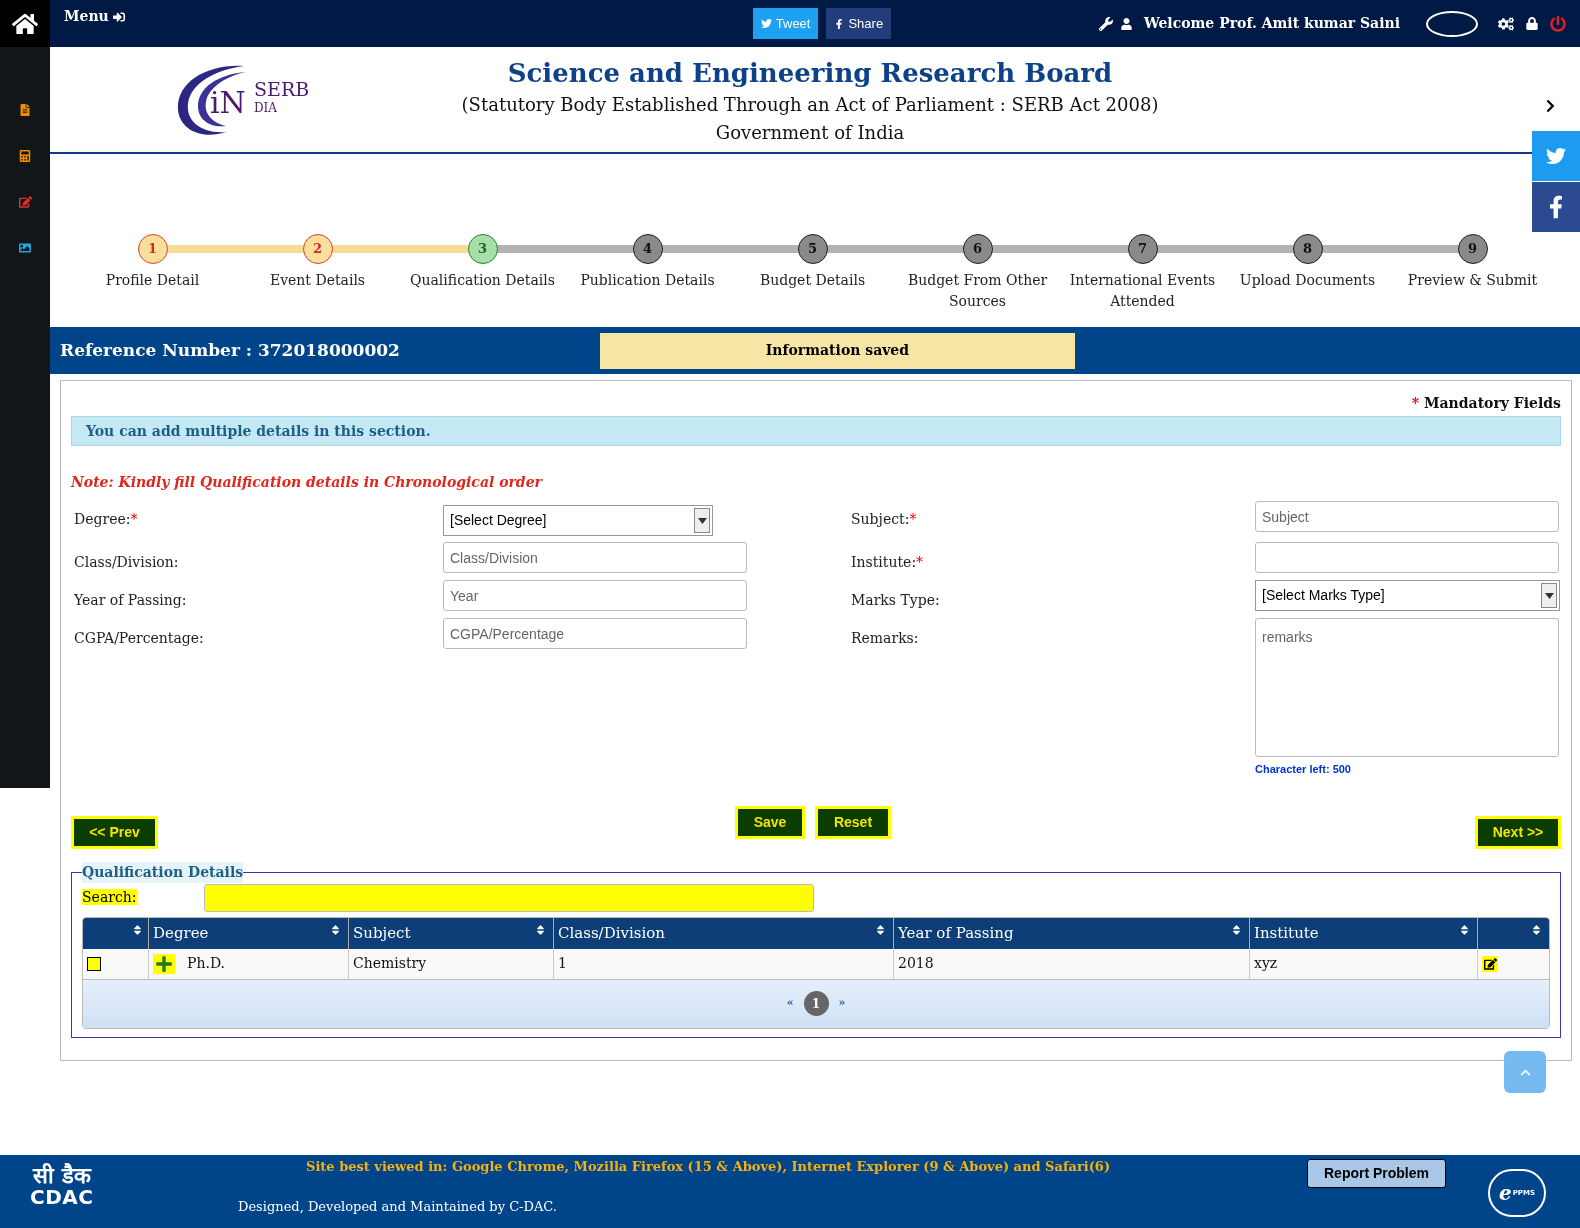 The image size is (1580, 1228). I want to click on logo-initial: iN, so click(228, 102).